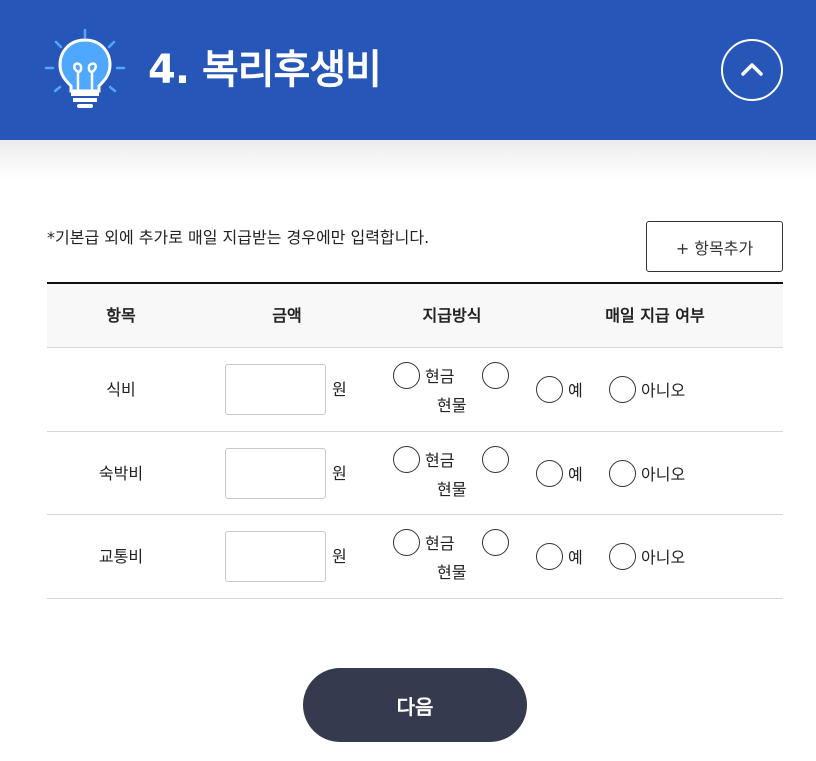  What do you see at coordinates (238, 237) in the screenshot?
I see `input-note: *기본급 외에 추가로 매일 지급받는 경우에만 입력합니다.` at bounding box center [238, 237].